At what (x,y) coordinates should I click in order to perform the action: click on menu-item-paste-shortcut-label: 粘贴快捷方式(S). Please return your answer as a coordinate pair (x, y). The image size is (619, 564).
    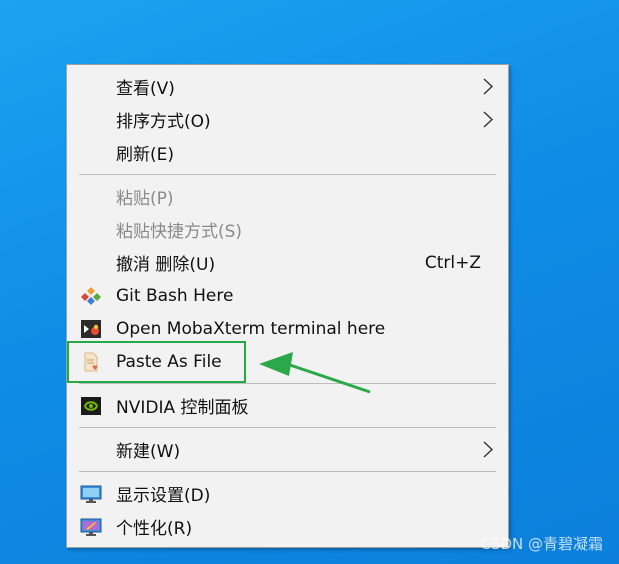
    Looking at the image, I should click on (179, 232).